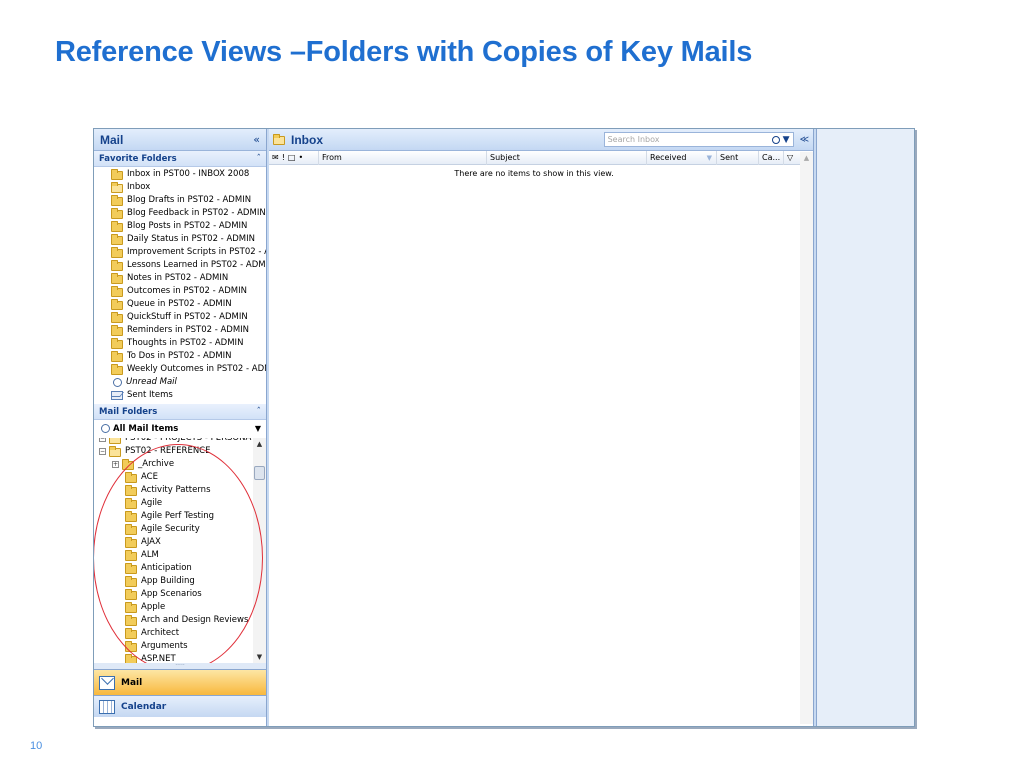  Describe the element at coordinates (806, 438) in the screenshot. I see `message-list-scrollbar: ▲` at that location.